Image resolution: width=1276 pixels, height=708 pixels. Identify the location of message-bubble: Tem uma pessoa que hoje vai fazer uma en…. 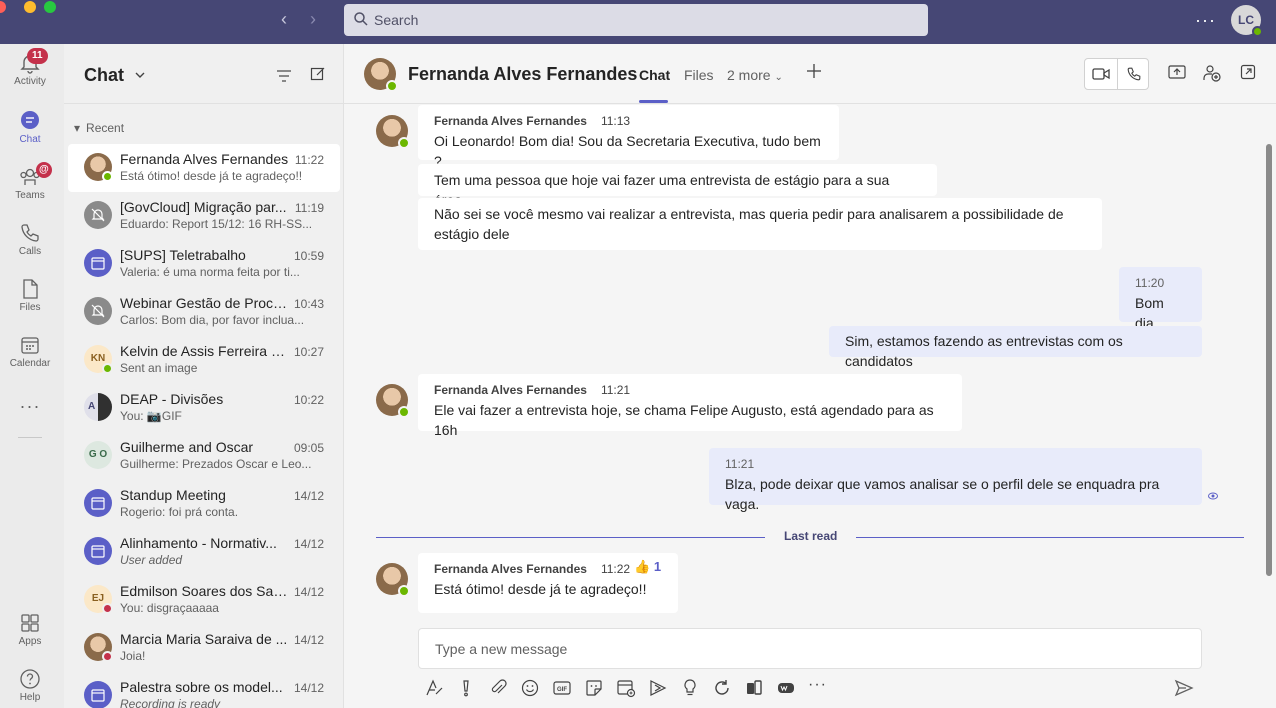
(677, 186).